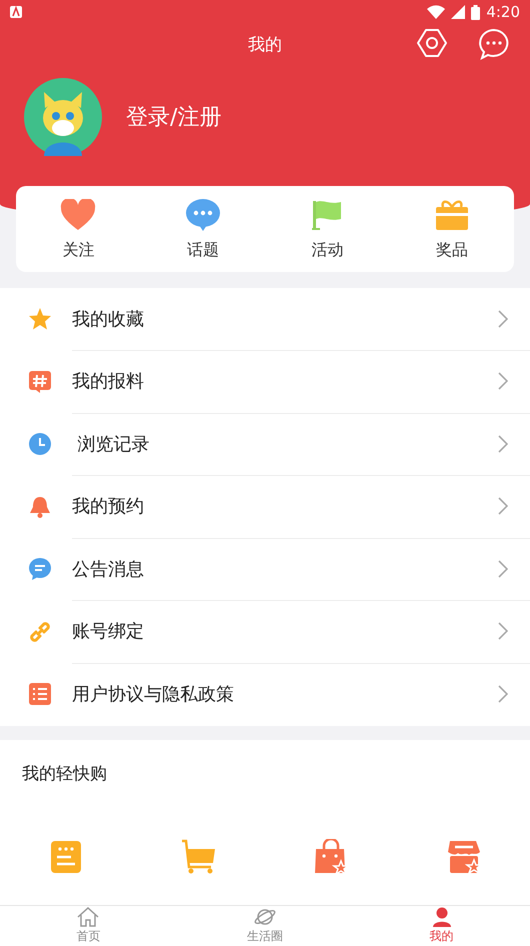  What do you see at coordinates (40, 319) in the screenshot?
I see `star-icon` at bounding box center [40, 319].